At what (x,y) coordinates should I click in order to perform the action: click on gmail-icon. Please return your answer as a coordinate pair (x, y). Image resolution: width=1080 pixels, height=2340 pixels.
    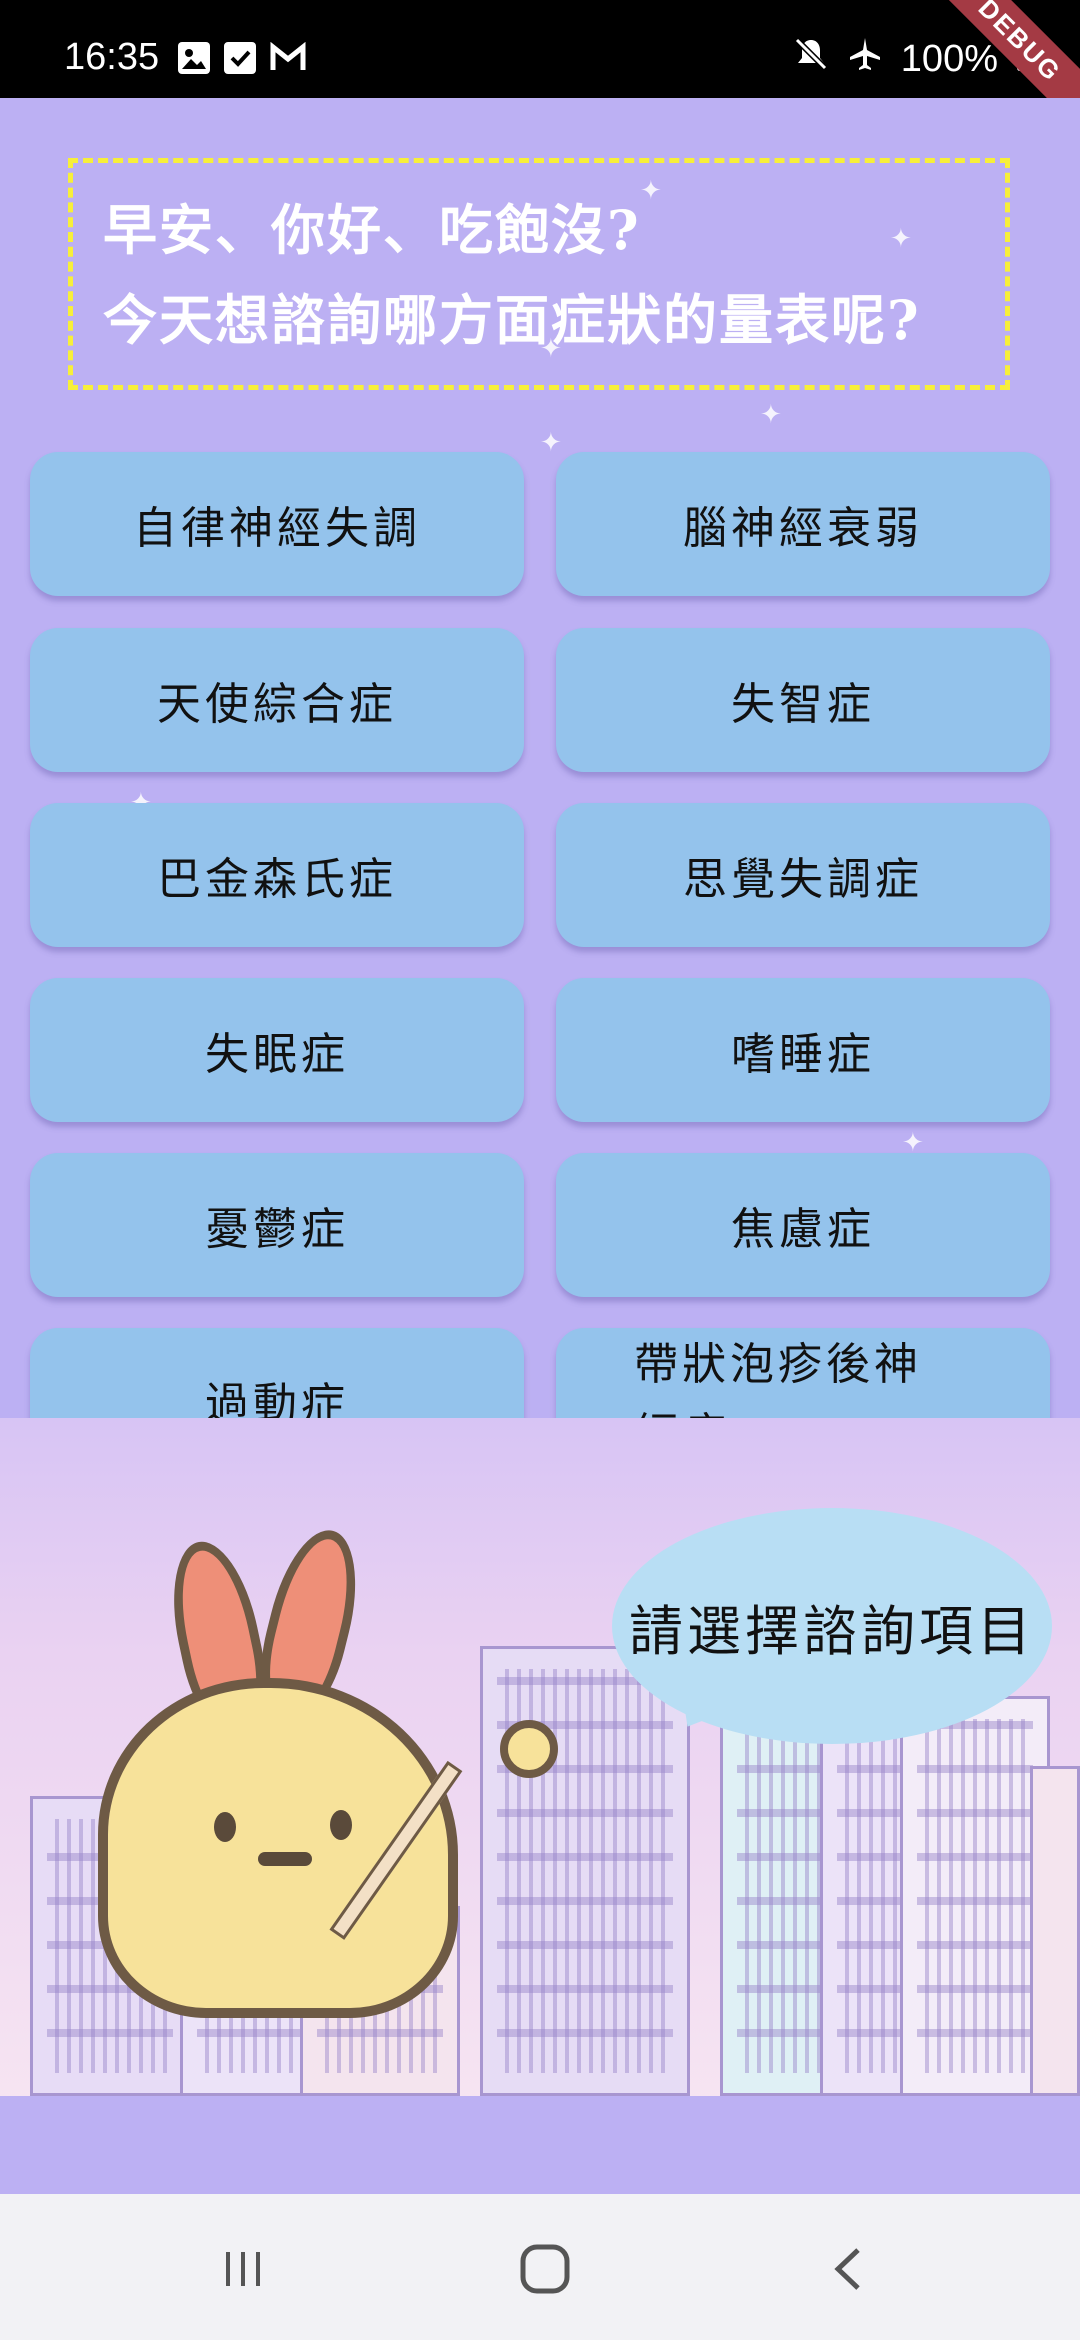
    Looking at the image, I should click on (288, 57).